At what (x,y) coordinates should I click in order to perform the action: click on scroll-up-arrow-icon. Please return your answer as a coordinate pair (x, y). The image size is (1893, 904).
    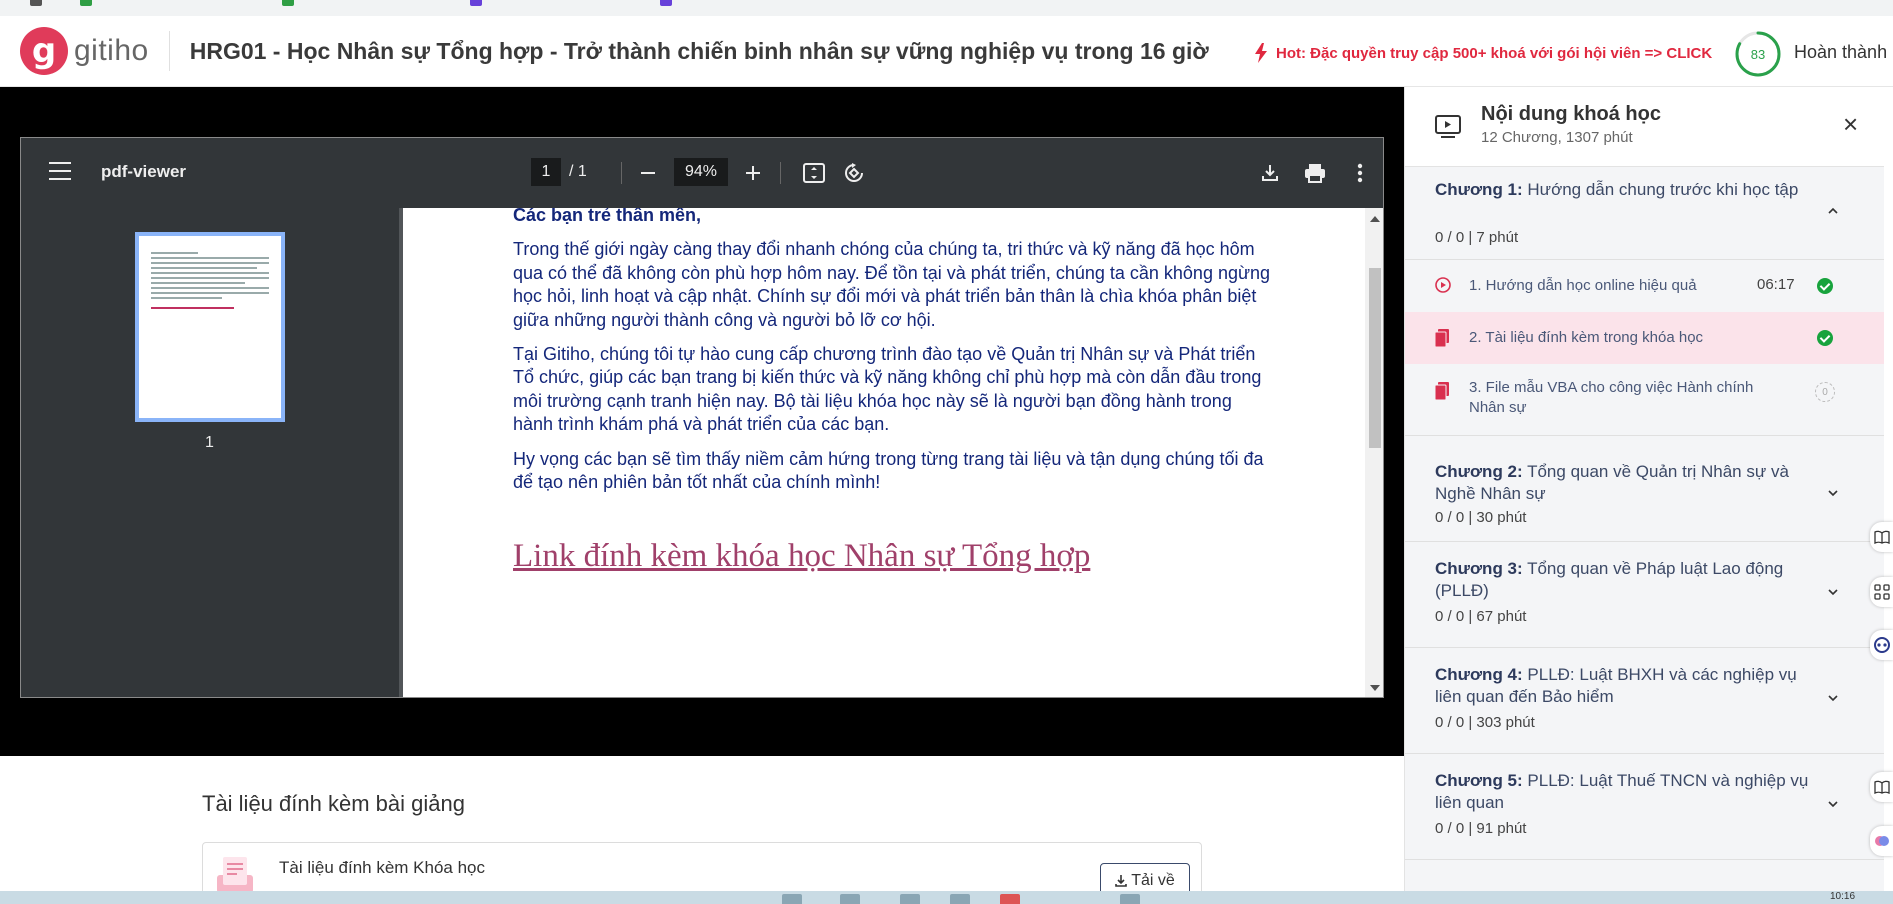
    Looking at the image, I should click on (1375, 219).